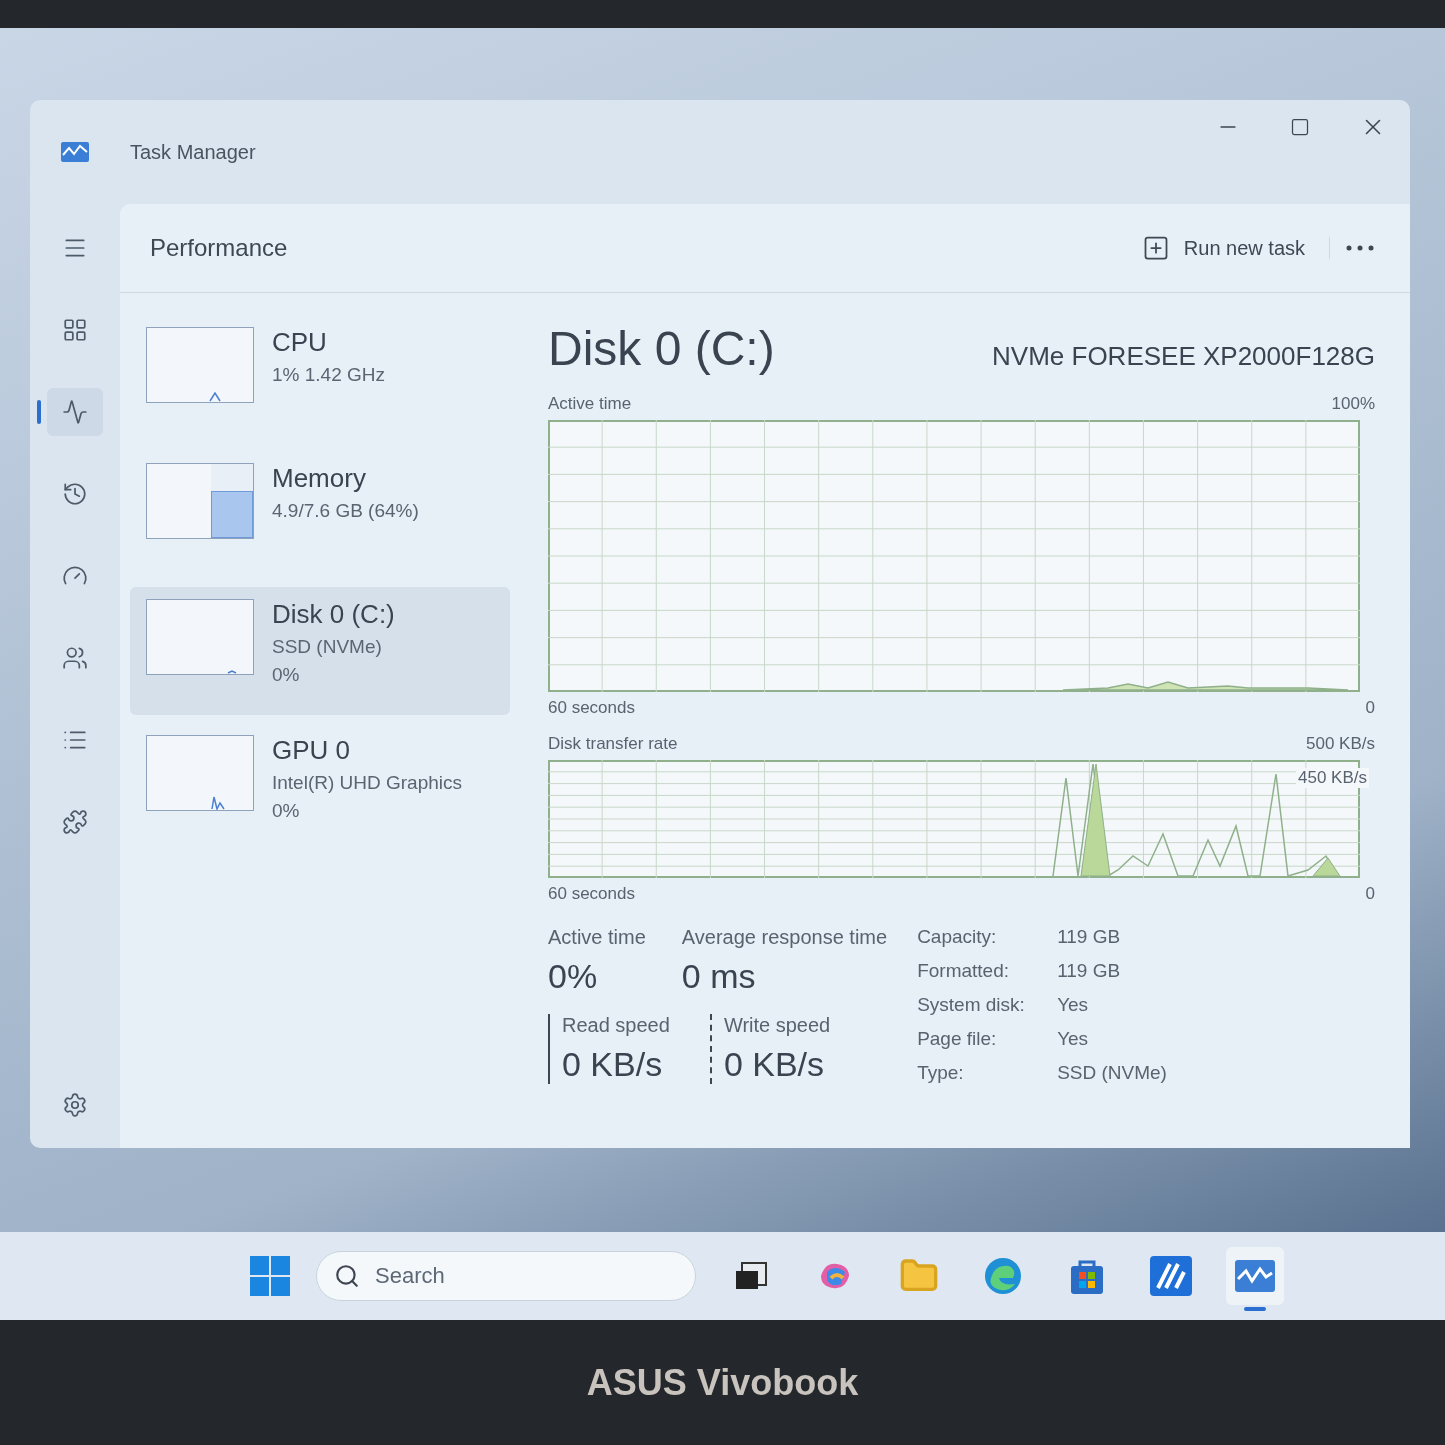 This screenshot has width=1445, height=1445. Describe the element at coordinates (1360, 248) in the screenshot. I see `more-icon` at that location.